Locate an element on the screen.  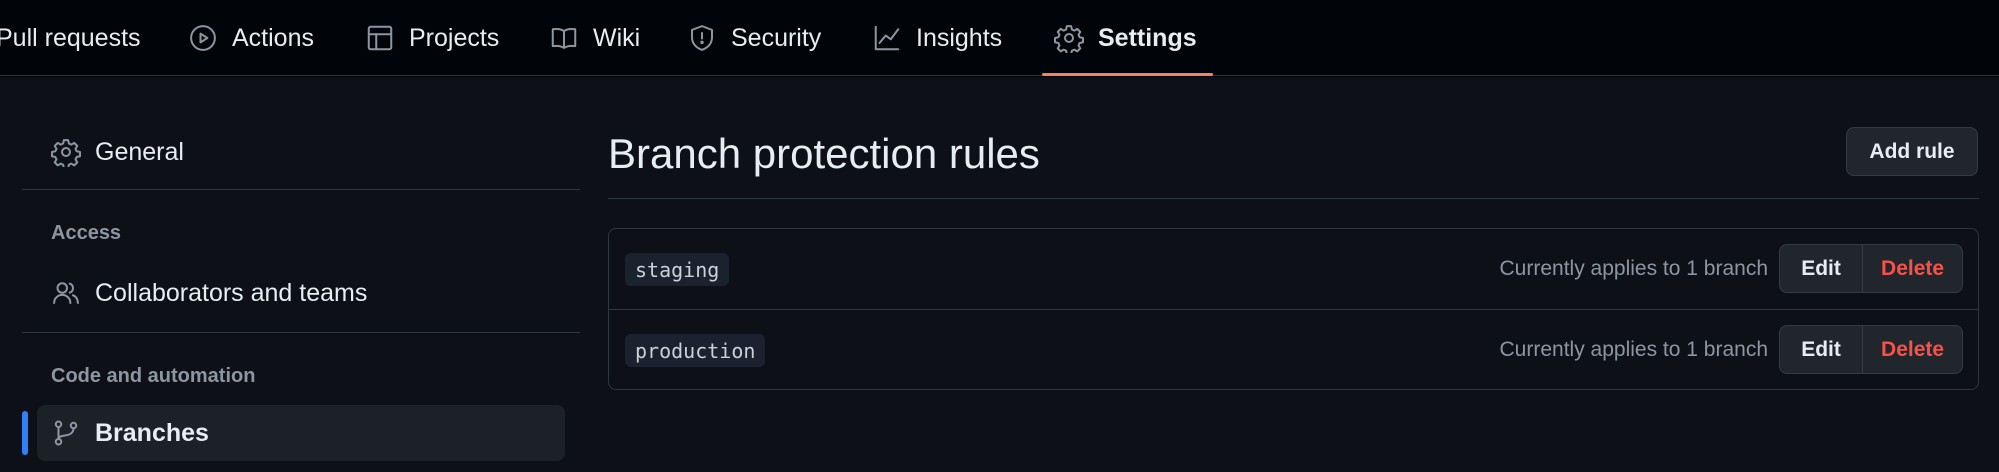
sidebar-heading-code-automation: Code and automation is located at coordinates (153, 376).